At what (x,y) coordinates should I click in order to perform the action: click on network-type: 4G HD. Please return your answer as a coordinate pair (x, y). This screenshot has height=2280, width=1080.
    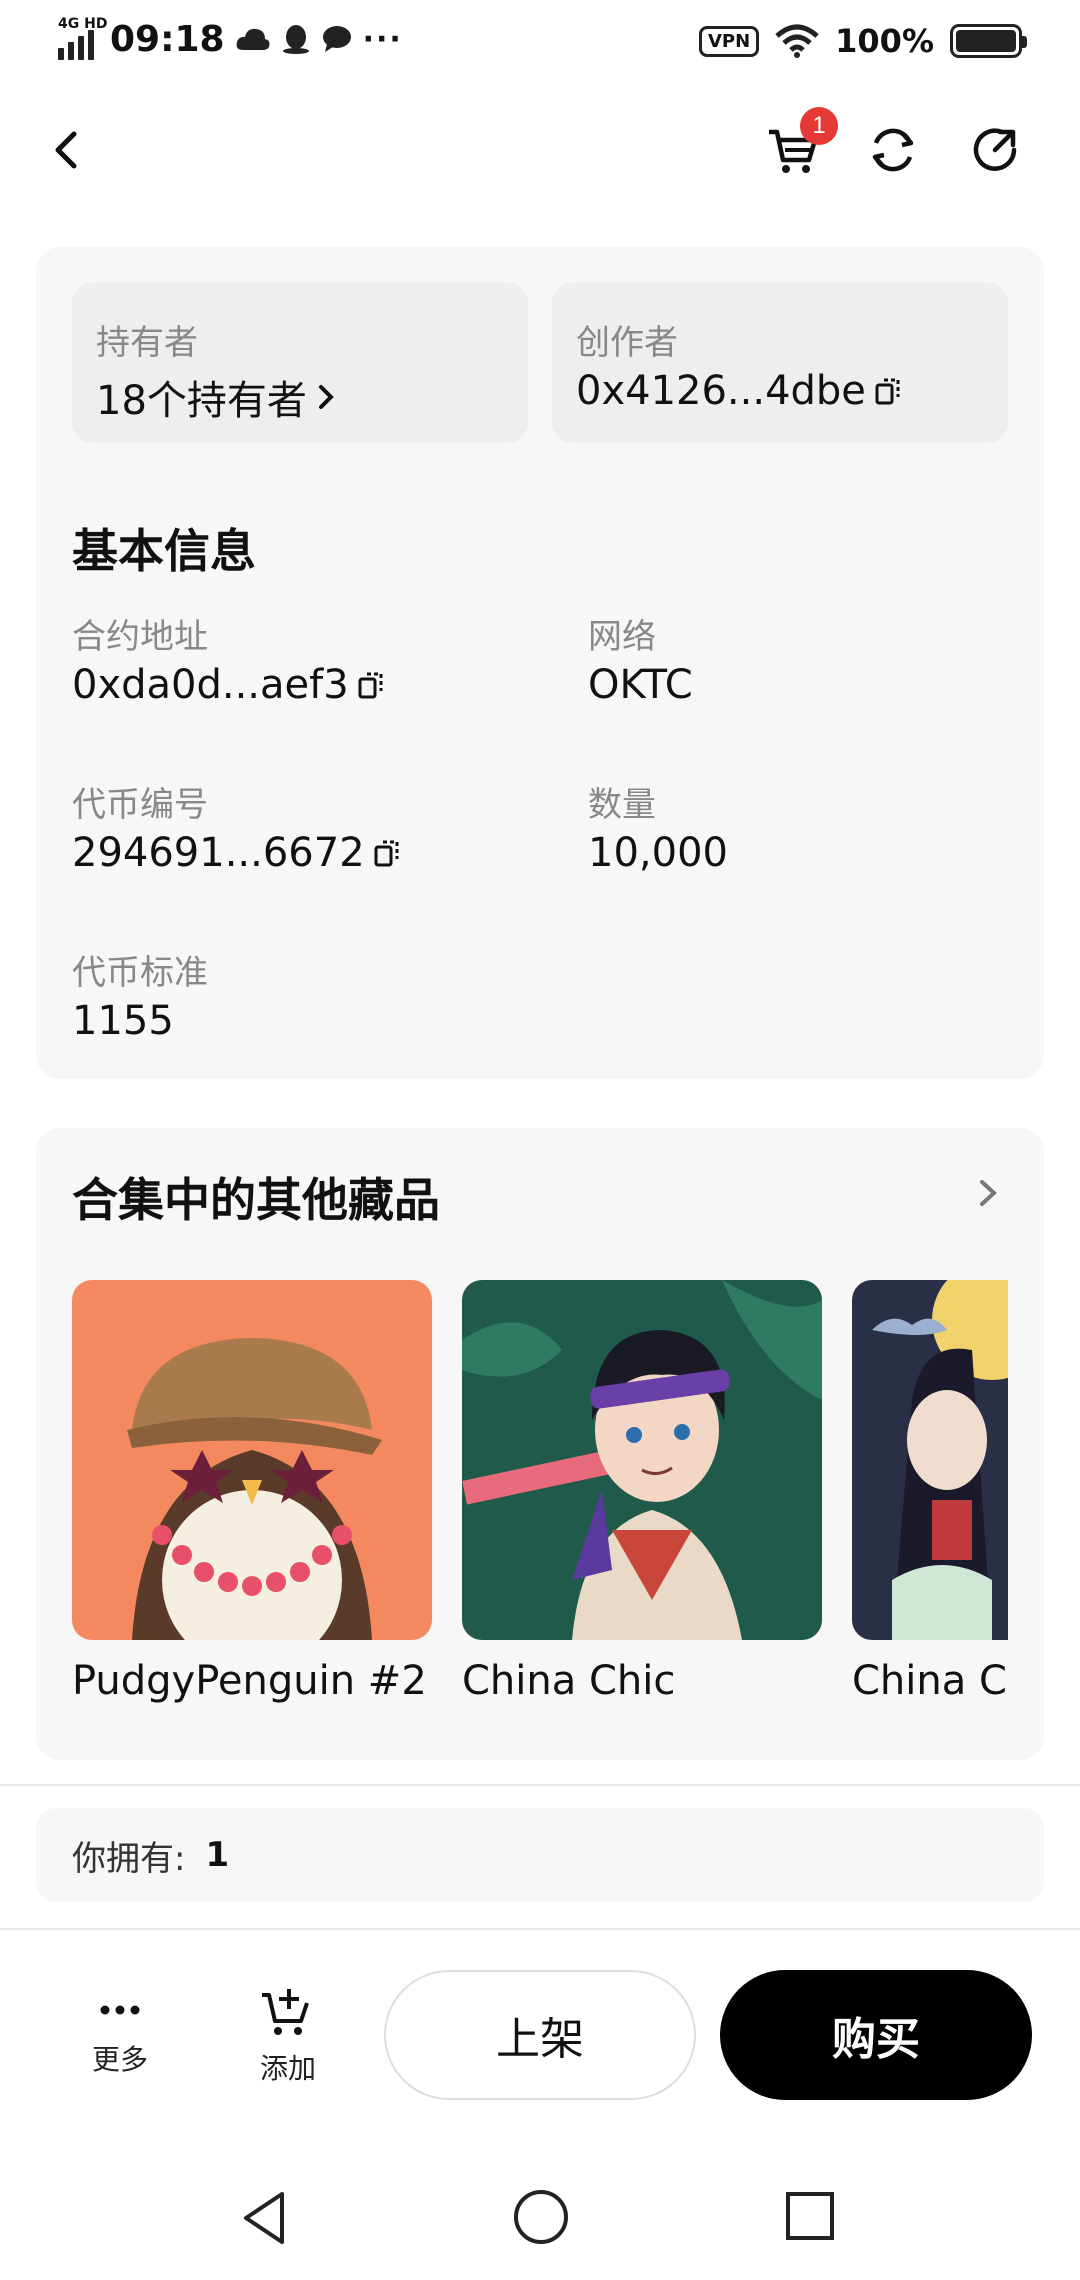
    Looking at the image, I should click on (83, 24).